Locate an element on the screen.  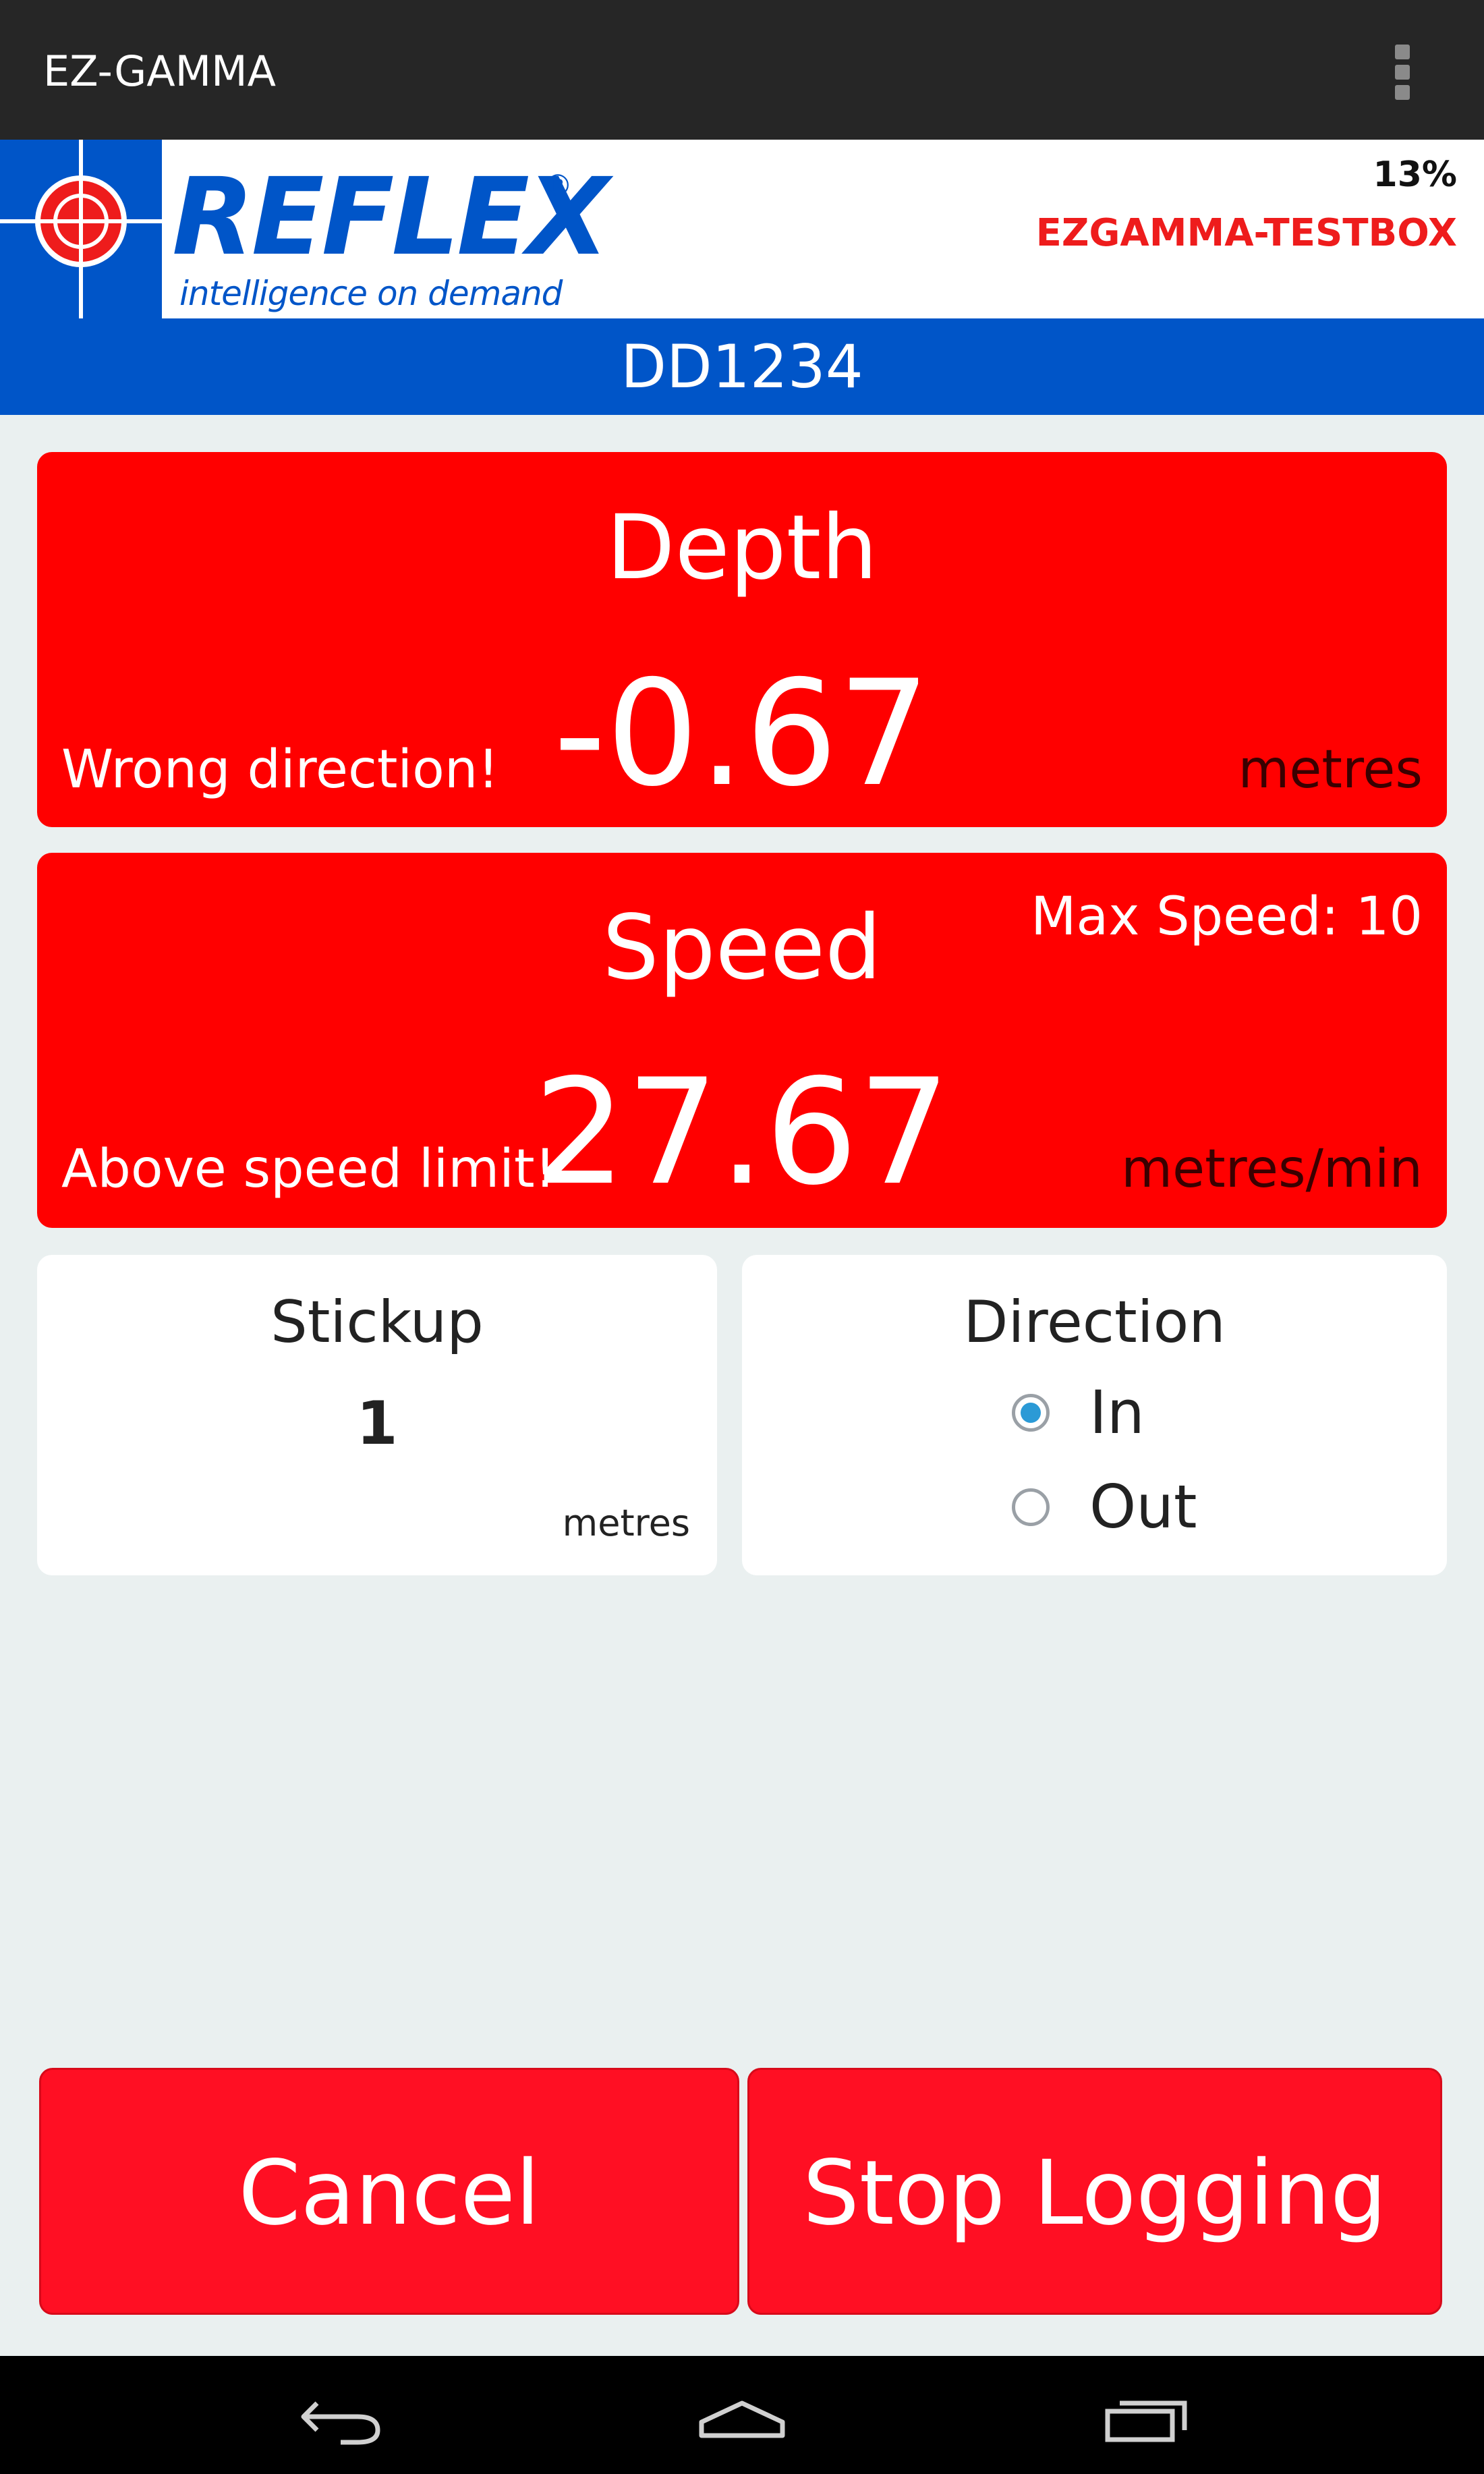
battery-level: 13% is located at coordinates (1415, 174).